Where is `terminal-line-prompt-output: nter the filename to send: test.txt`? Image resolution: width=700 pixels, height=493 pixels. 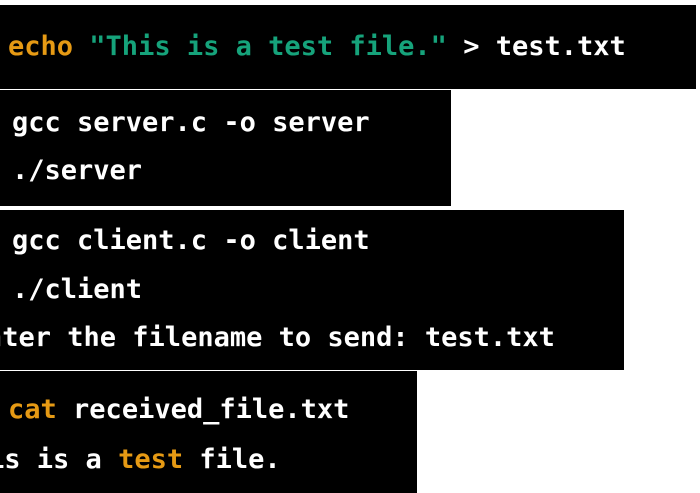 terminal-line-prompt-output: nter the filename to send: test.txt is located at coordinates (277, 337).